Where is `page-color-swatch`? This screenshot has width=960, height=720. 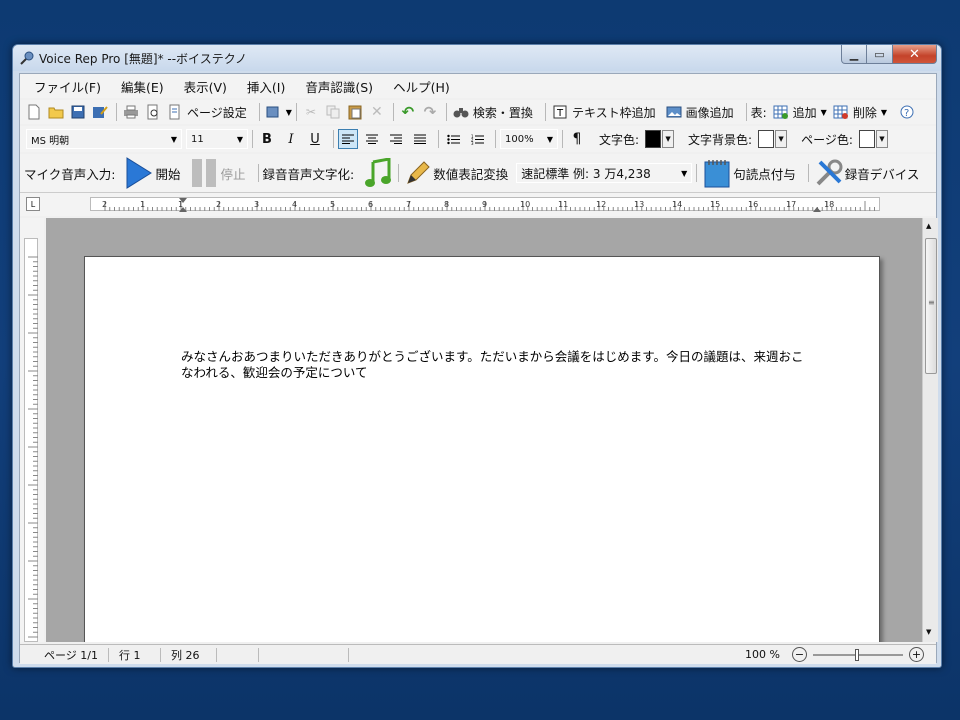
page-color-swatch is located at coordinates (866, 139).